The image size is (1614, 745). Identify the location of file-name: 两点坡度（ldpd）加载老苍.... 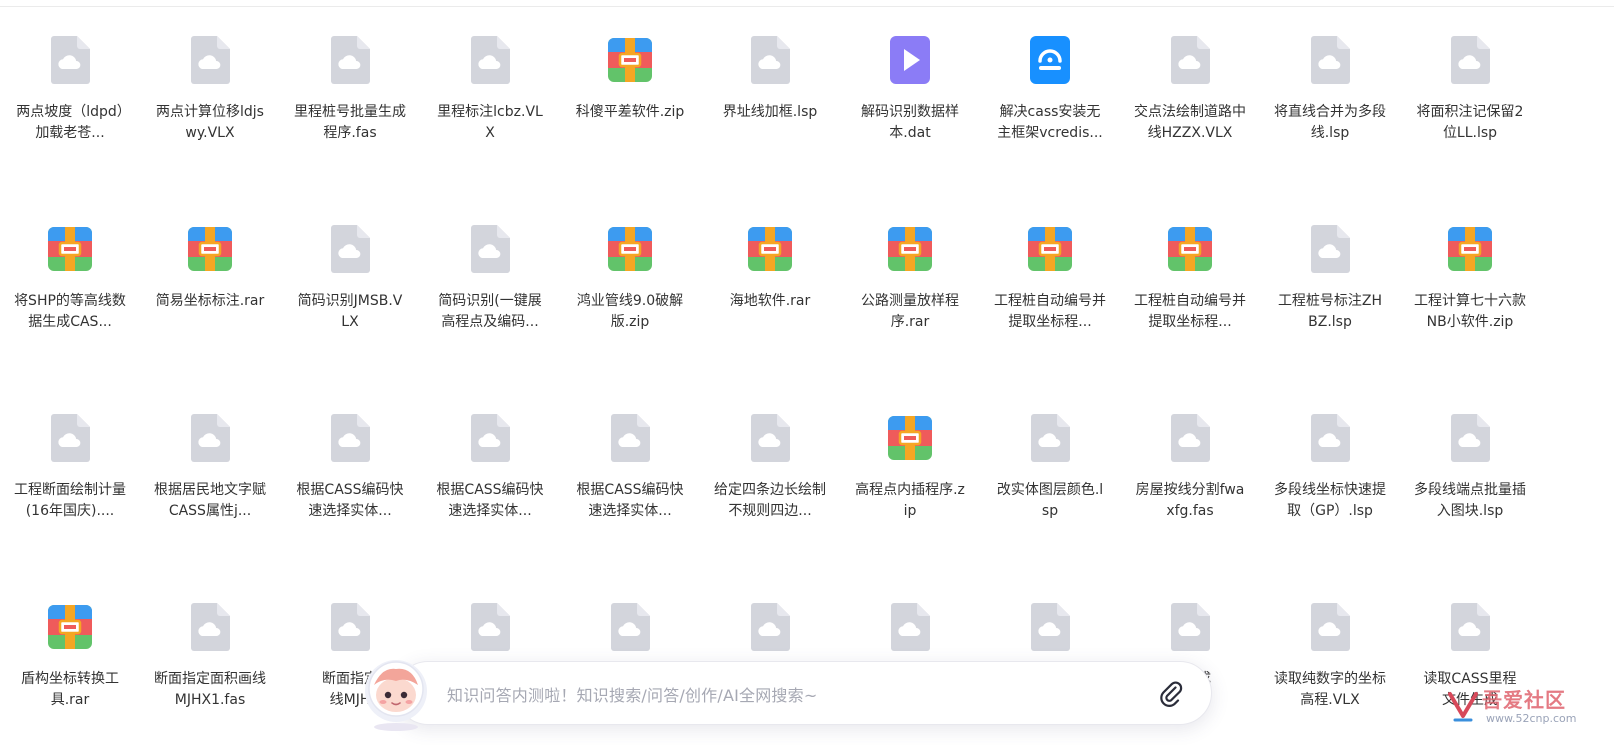
(70, 122).